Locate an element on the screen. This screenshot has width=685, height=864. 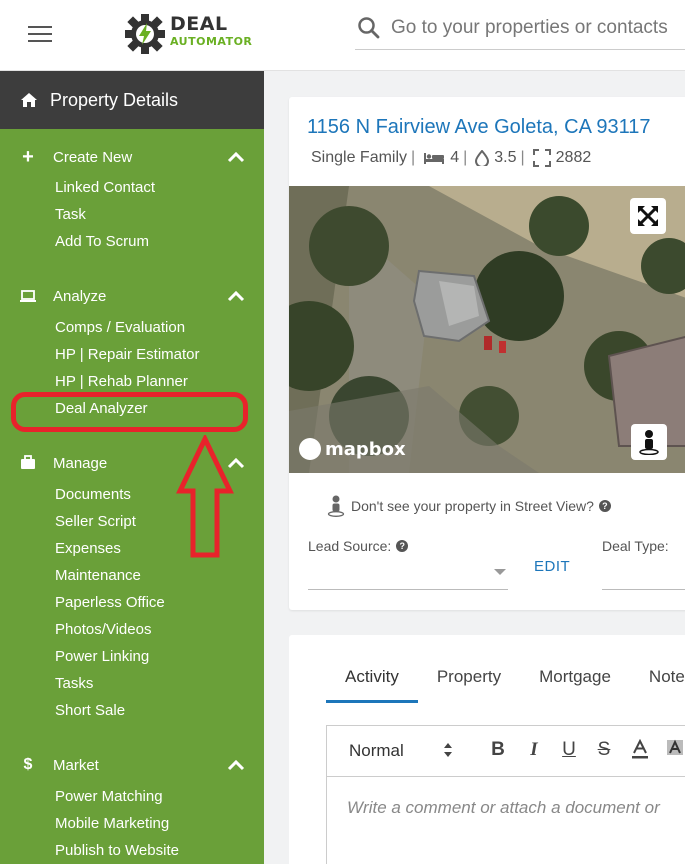
sidebar-item-power-linking: Power Linking is located at coordinates (110, 656).